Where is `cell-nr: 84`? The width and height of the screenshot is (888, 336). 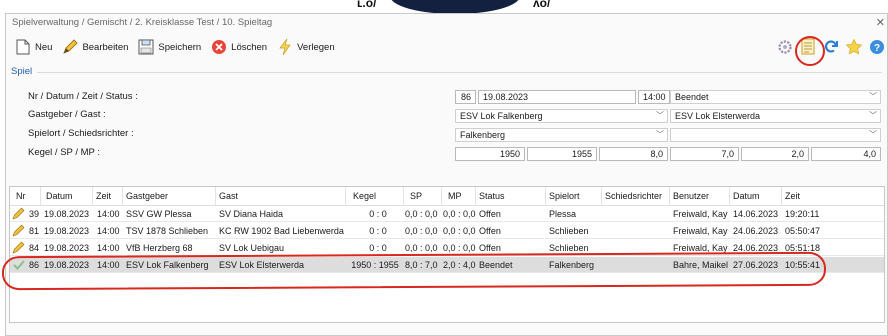 cell-nr: 84 is located at coordinates (33, 248).